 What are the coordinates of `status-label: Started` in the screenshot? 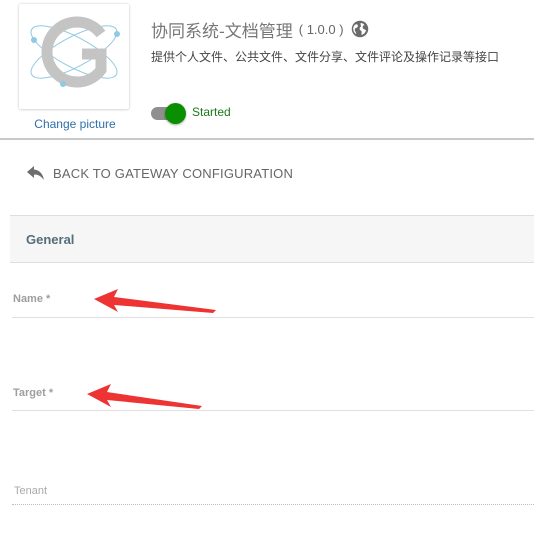 It's located at (211, 112).